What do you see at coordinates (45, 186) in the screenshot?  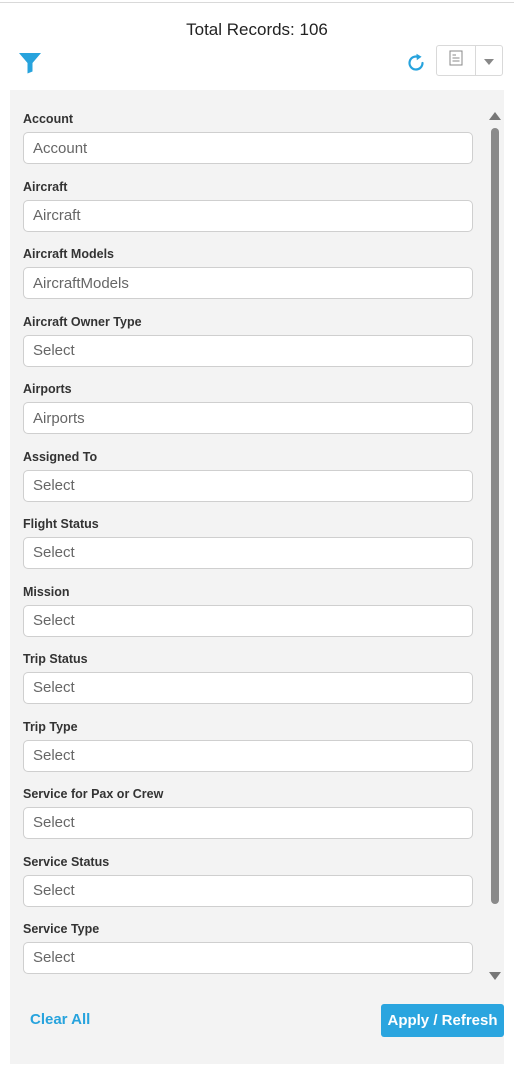 I see `field-label: Aircraft` at bounding box center [45, 186].